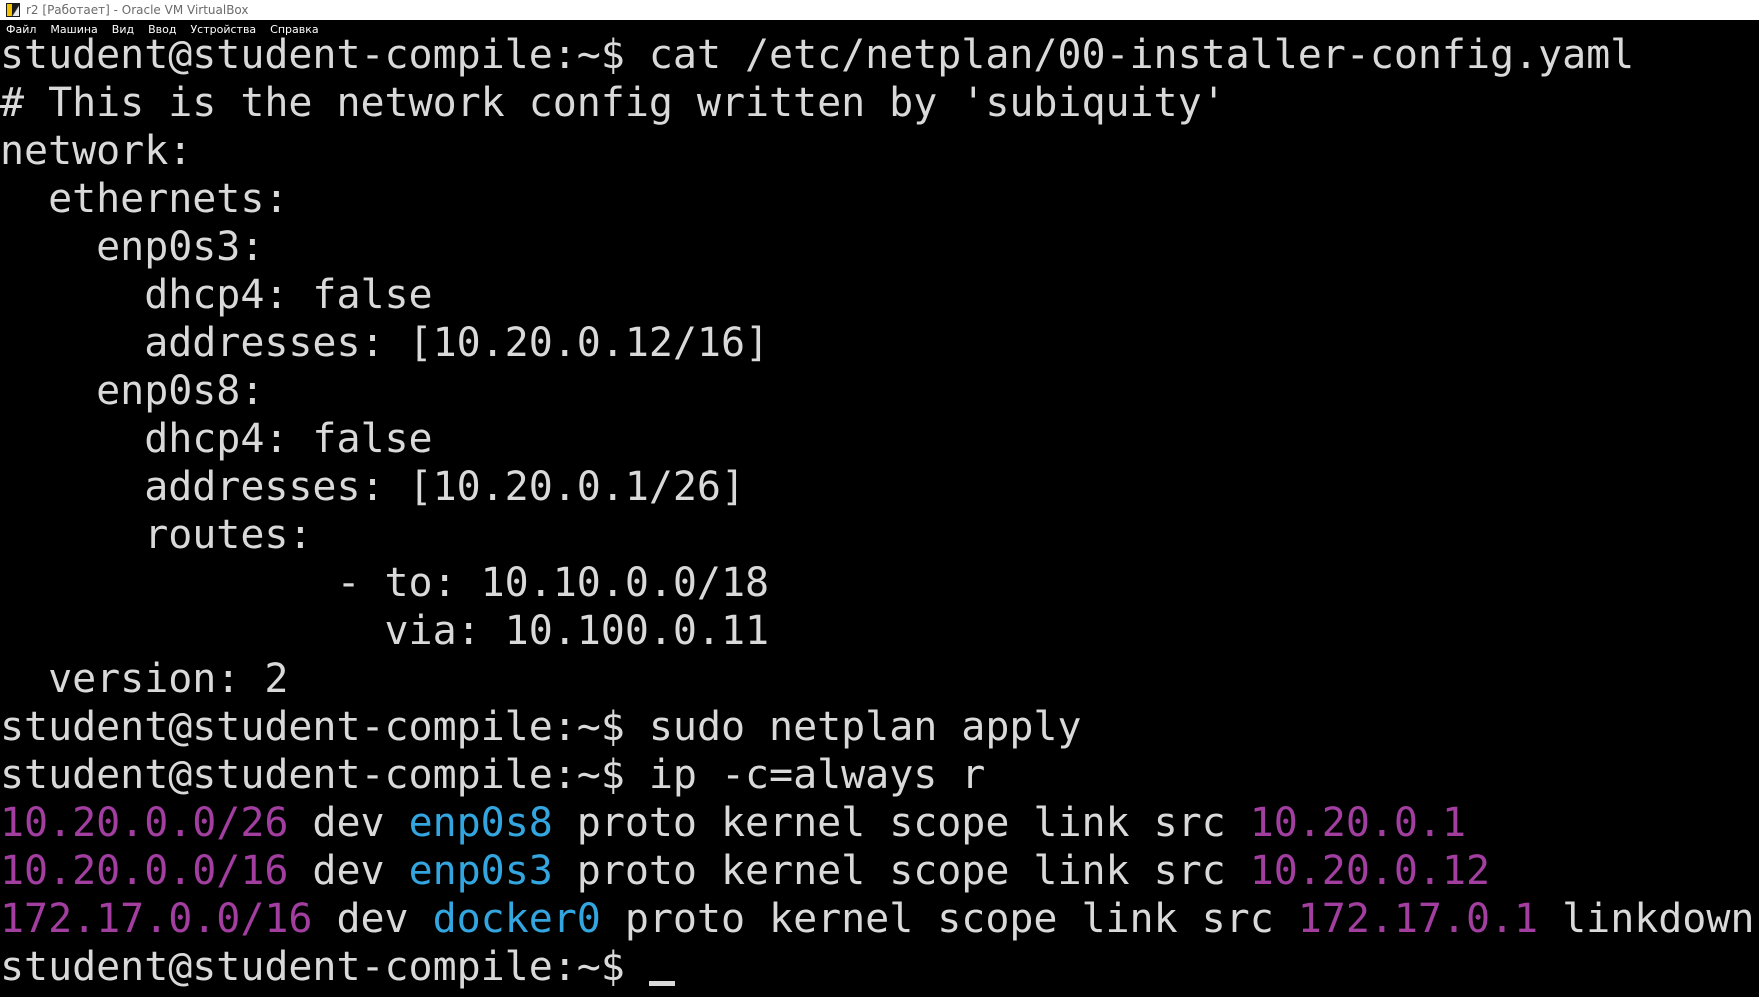 This screenshot has width=1759, height=997. Describe the element at coordinates (480, 823) in the screenshot. I see `route-device: enp0s8` at that location.